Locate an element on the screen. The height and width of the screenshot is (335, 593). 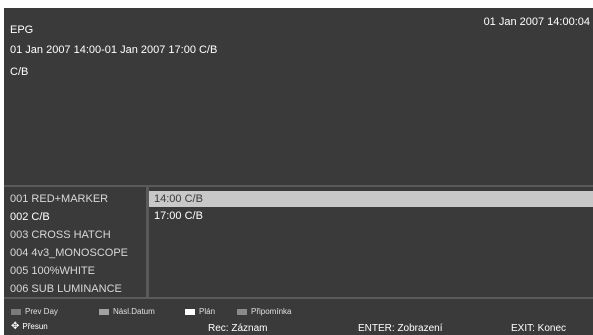
channel-item: 006 SUB LUMINANCE is located at coordinates (66, 289).